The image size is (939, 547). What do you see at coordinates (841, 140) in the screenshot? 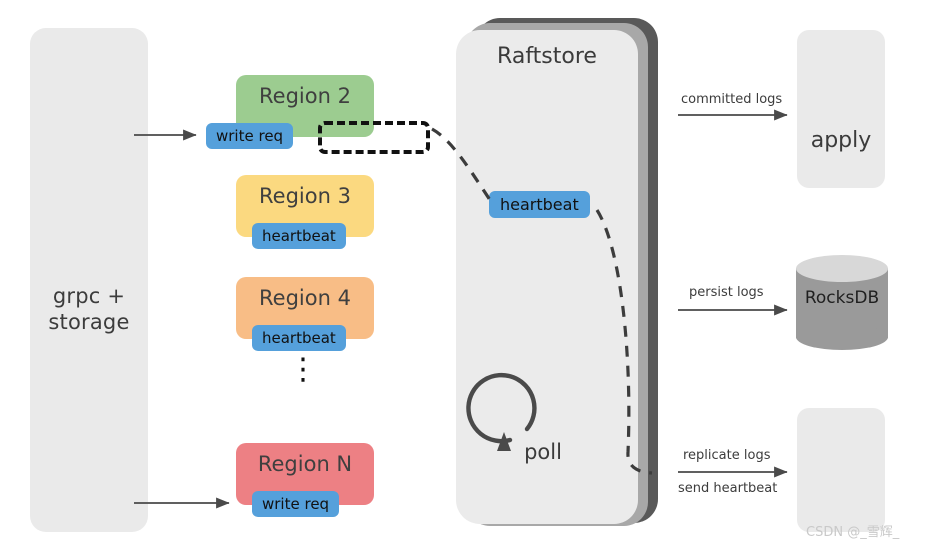
I see `apply-label: apply` at bounding box center [841, 140].